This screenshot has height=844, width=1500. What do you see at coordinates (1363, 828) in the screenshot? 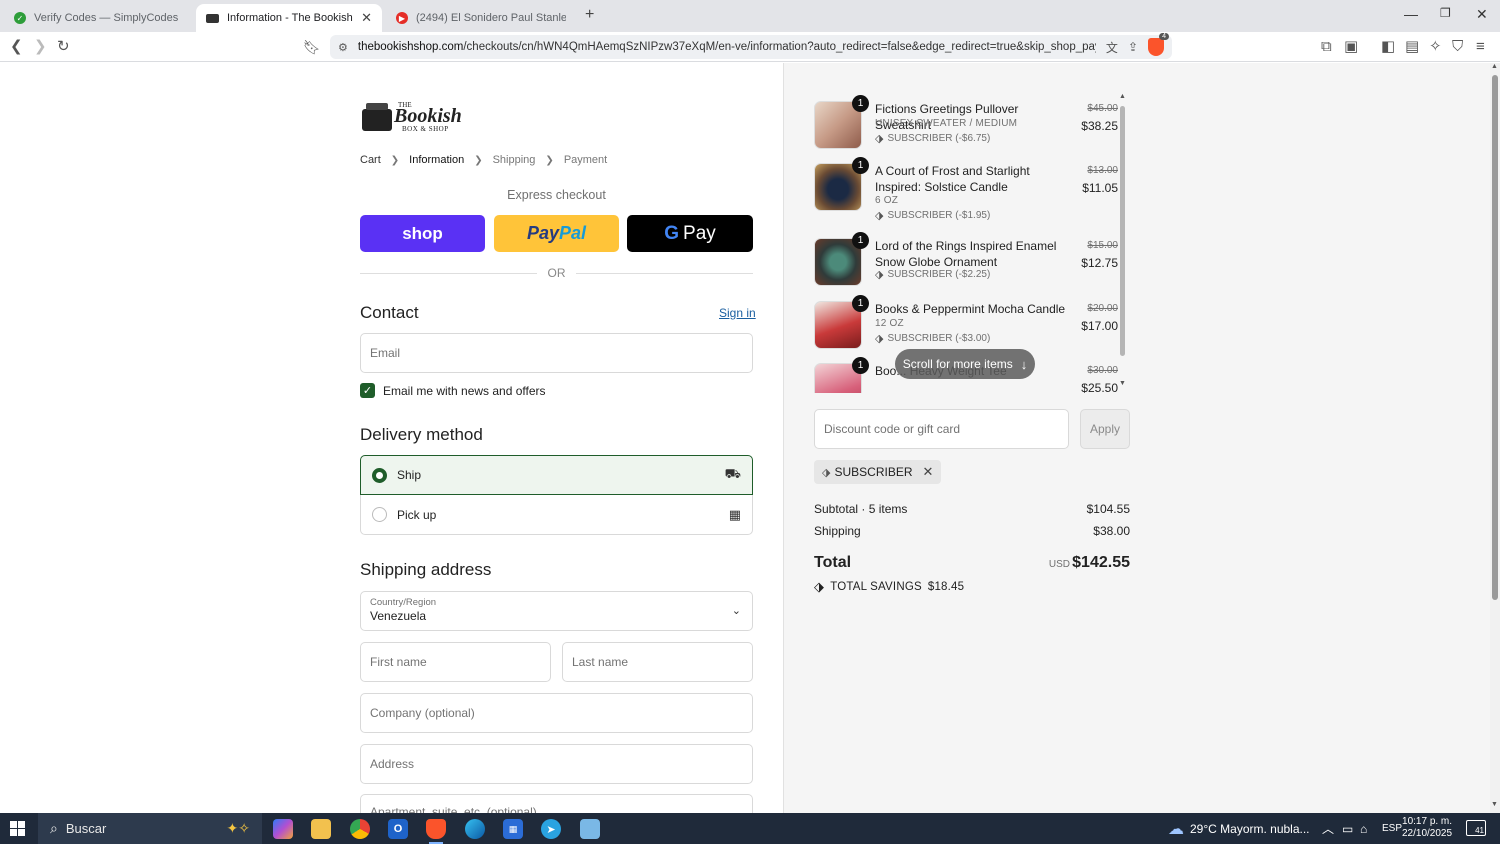
I see `network-icon: ⌂` at bounding box center [1363, 828].